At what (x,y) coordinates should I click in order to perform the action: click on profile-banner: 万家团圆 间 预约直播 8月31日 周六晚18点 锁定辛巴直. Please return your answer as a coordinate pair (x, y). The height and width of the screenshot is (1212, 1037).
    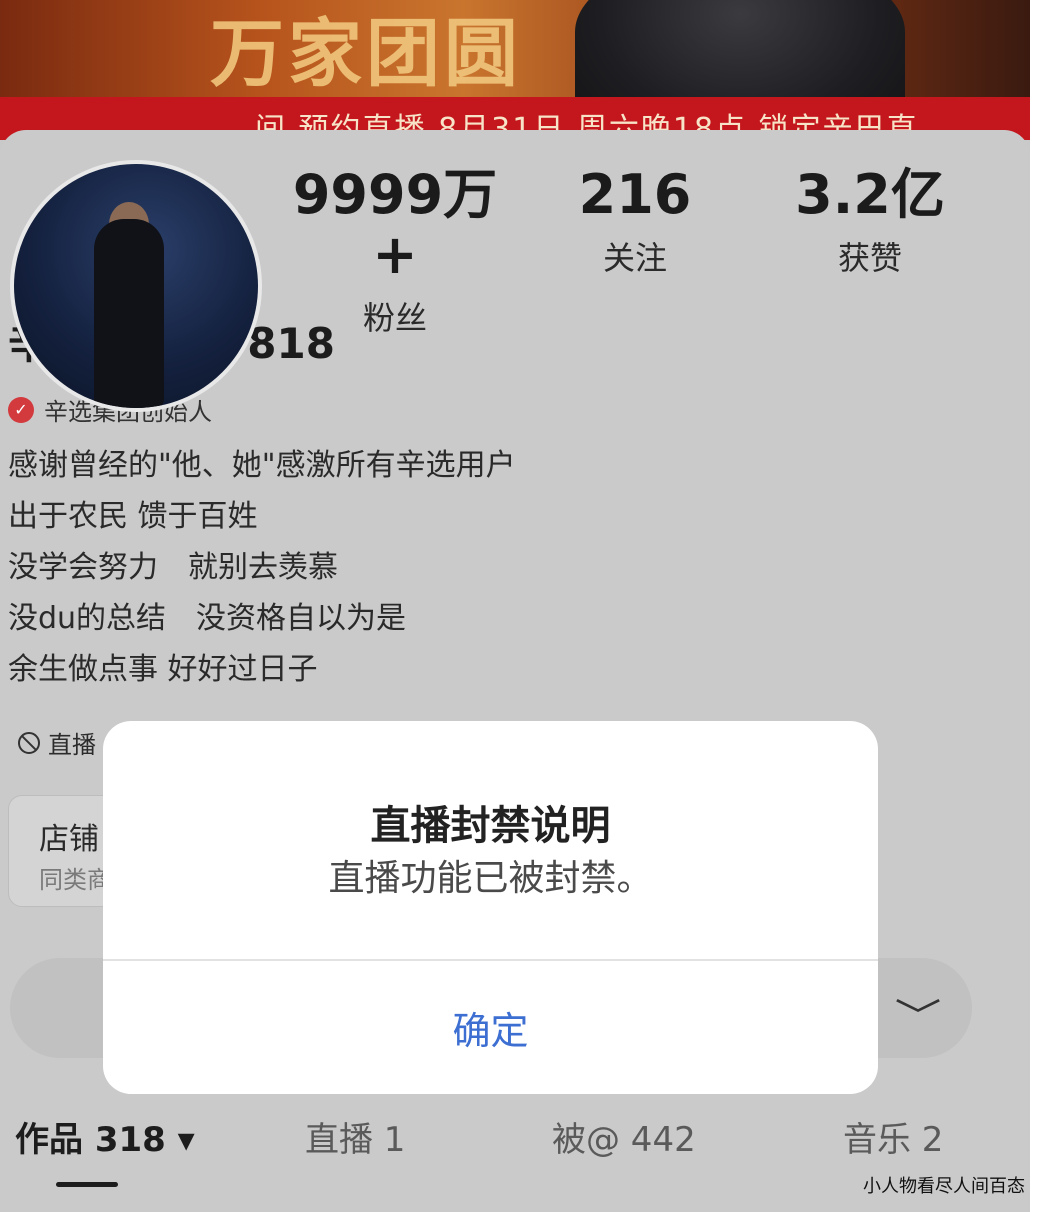
    Looking at the image, I should click on (515, 70).